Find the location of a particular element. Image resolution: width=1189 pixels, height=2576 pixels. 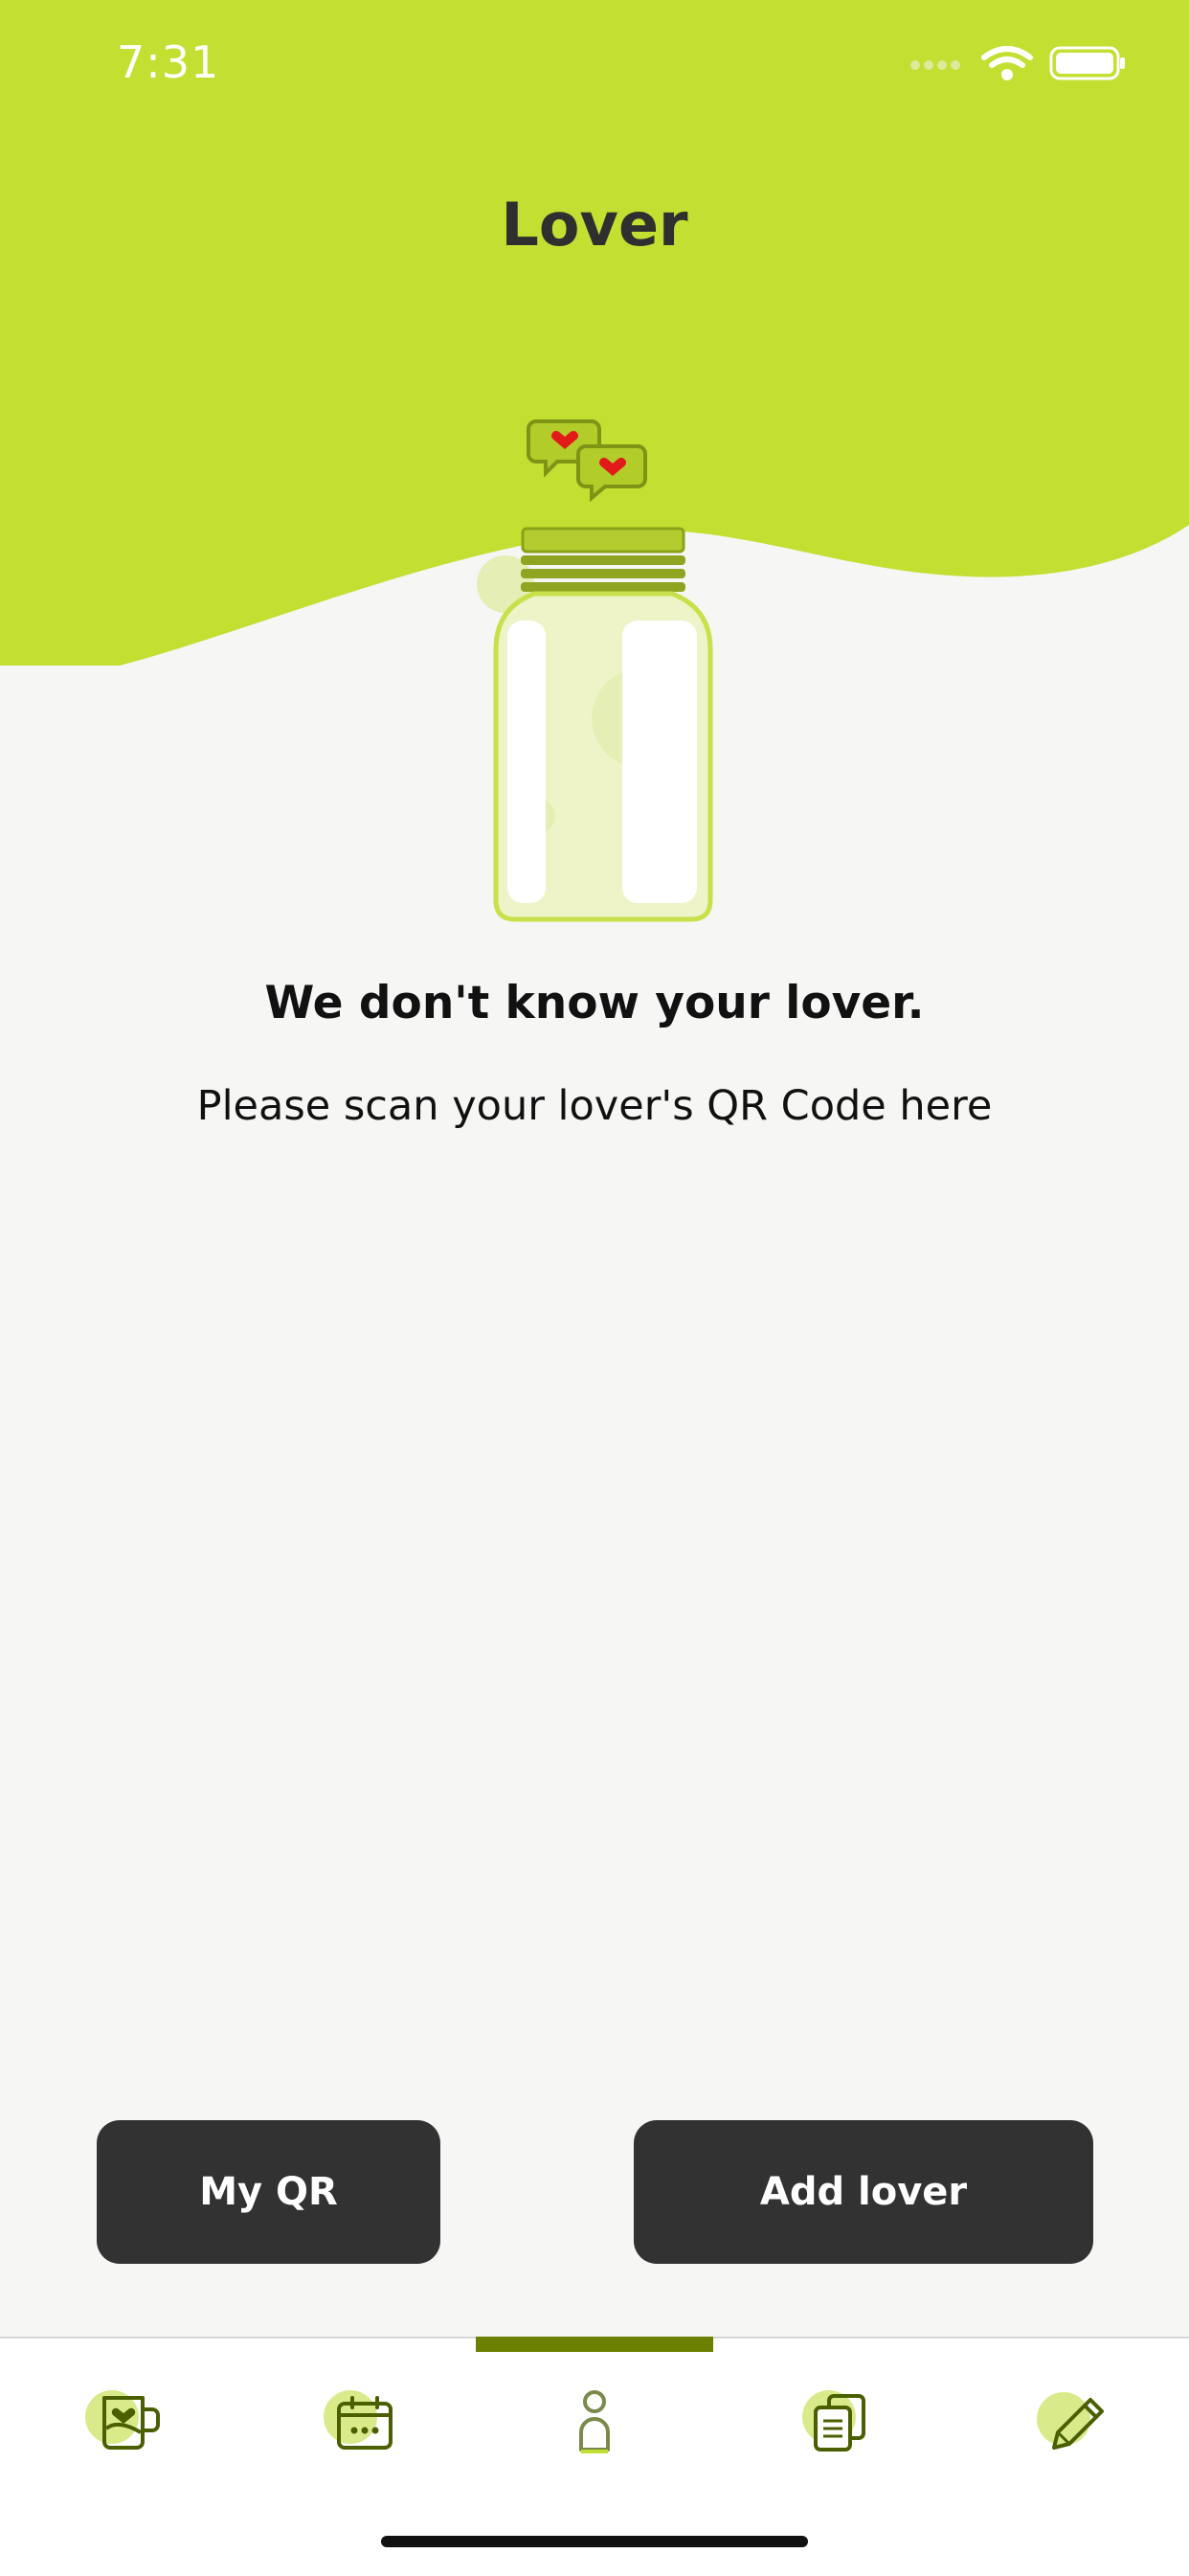

home-indicator is located at coordinates (594, 2541).